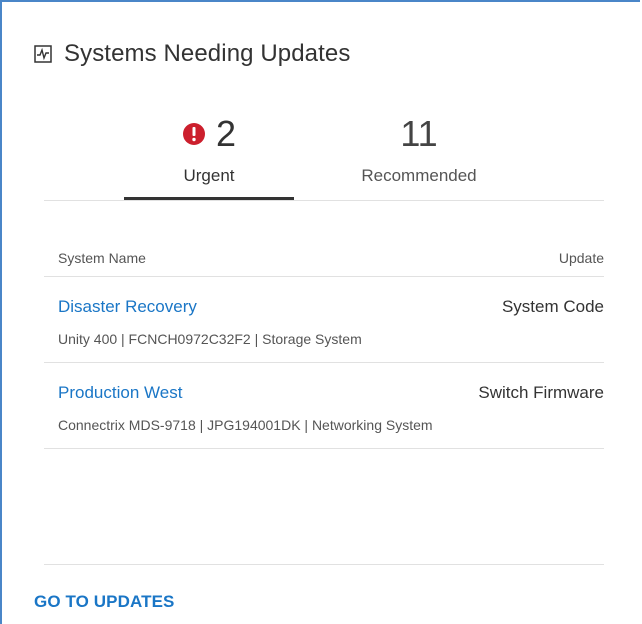  I want to click on recommended-count: 11, so click(419, 133).